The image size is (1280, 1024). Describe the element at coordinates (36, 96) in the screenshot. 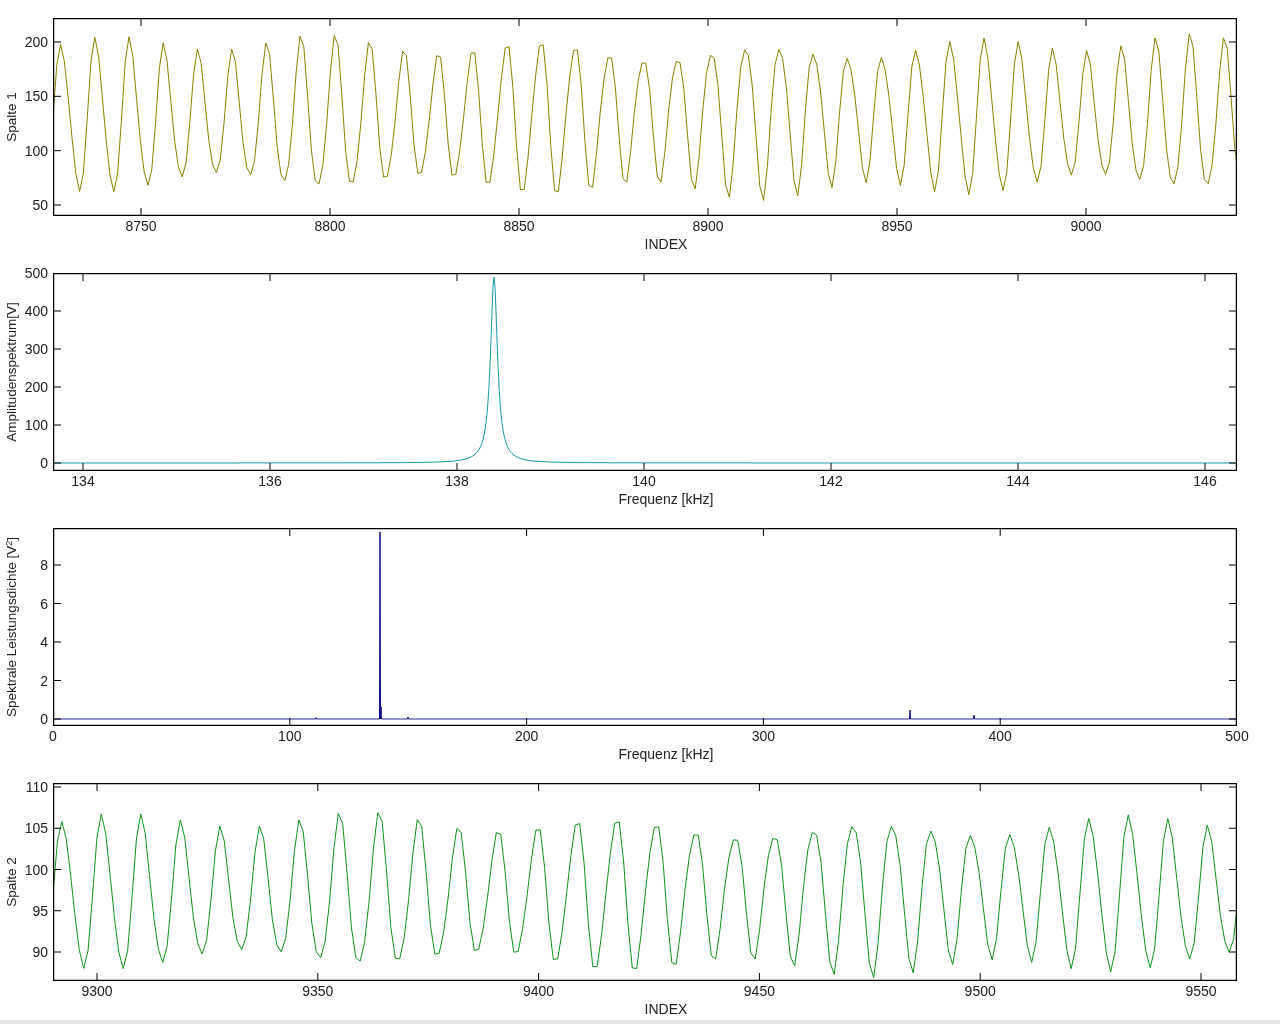

I see `tick-label: 150` at that location.